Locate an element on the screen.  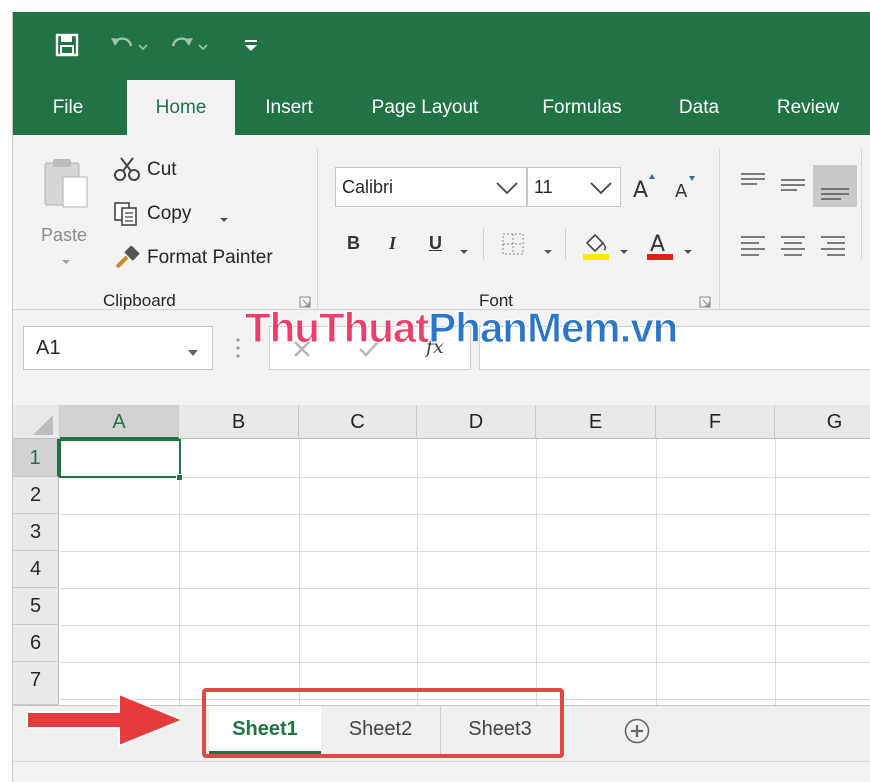
font-size-dropdown-icon is located at coordinates (601, 190).